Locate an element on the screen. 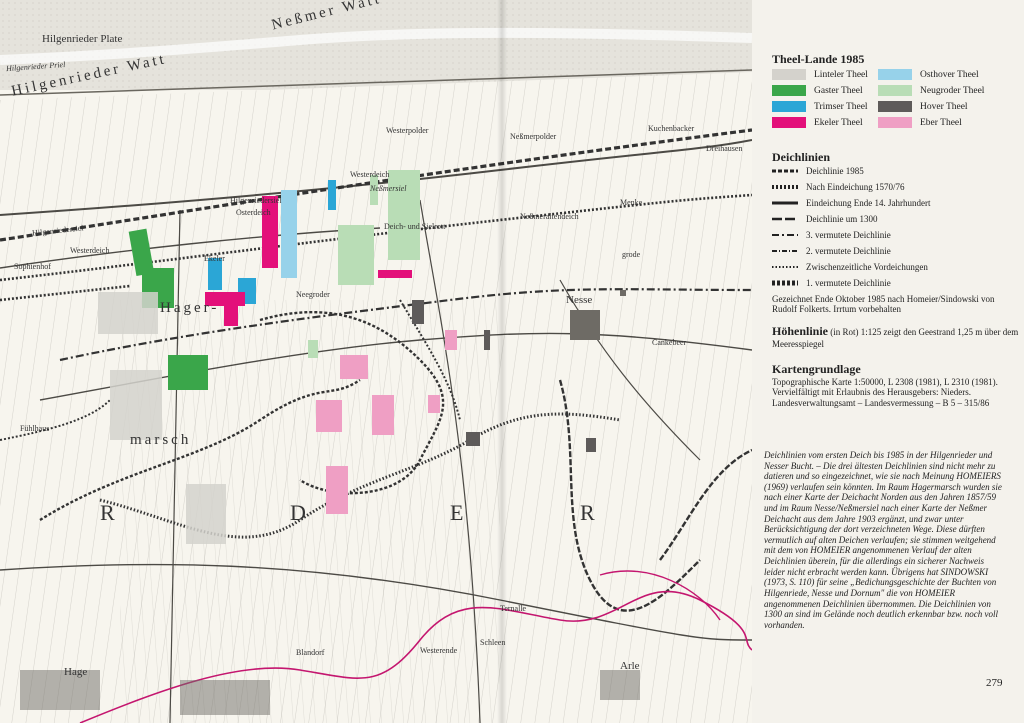 This screenshot has width=1024, height=723. page-number: 279 is located at coordinates (994, 683).